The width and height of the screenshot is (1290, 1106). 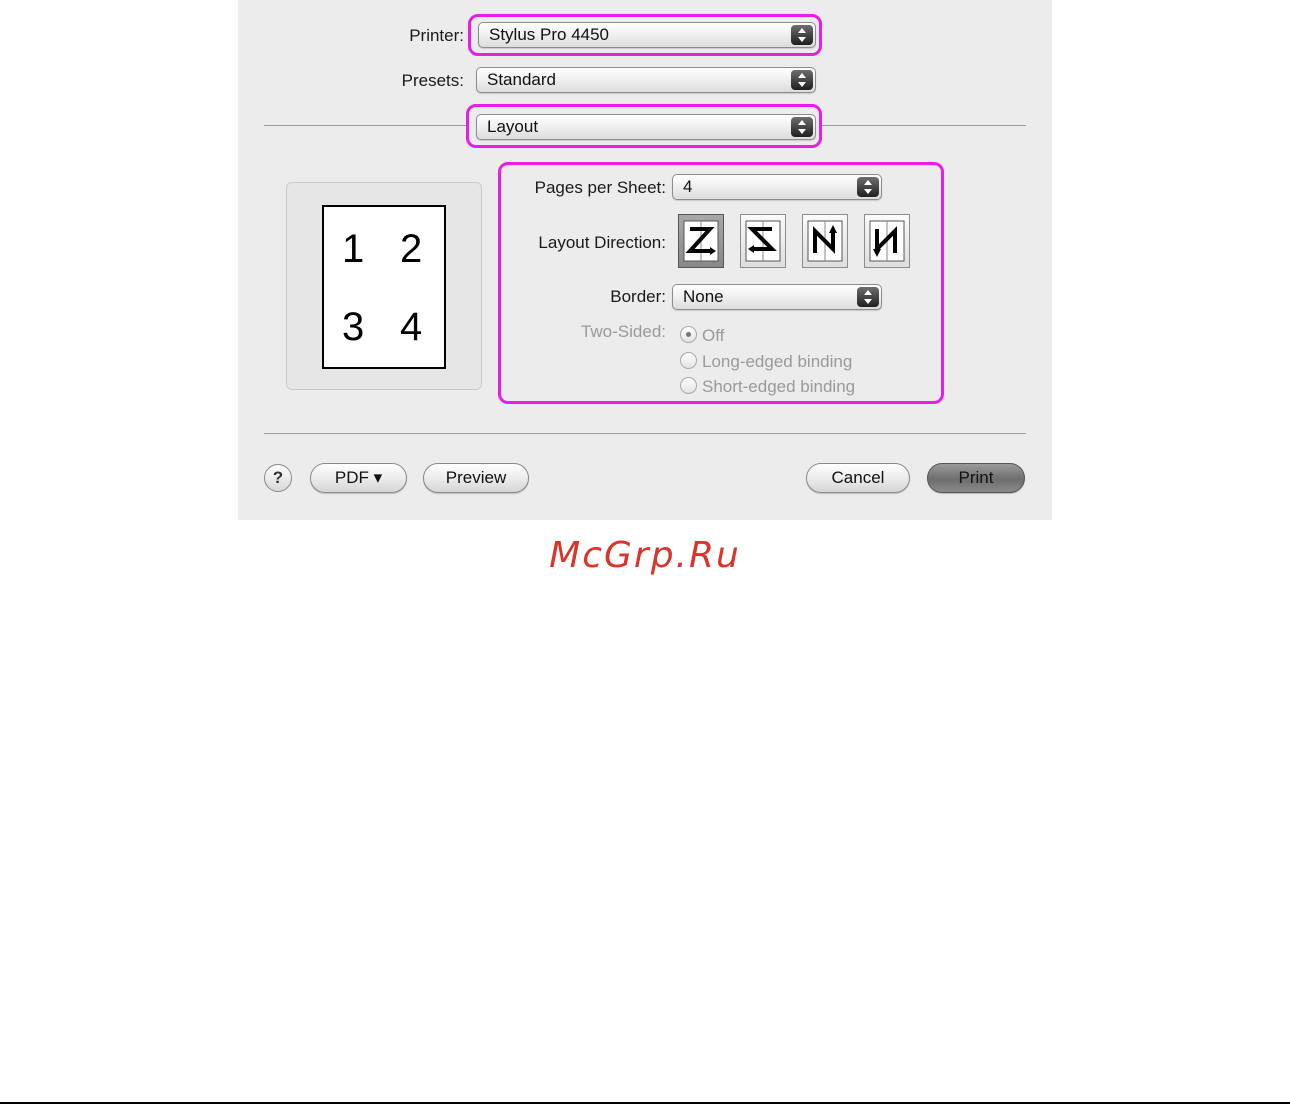 I want to click on two-sided-long-edge-radio: Long-edged binding, so click(x=766, y=362).